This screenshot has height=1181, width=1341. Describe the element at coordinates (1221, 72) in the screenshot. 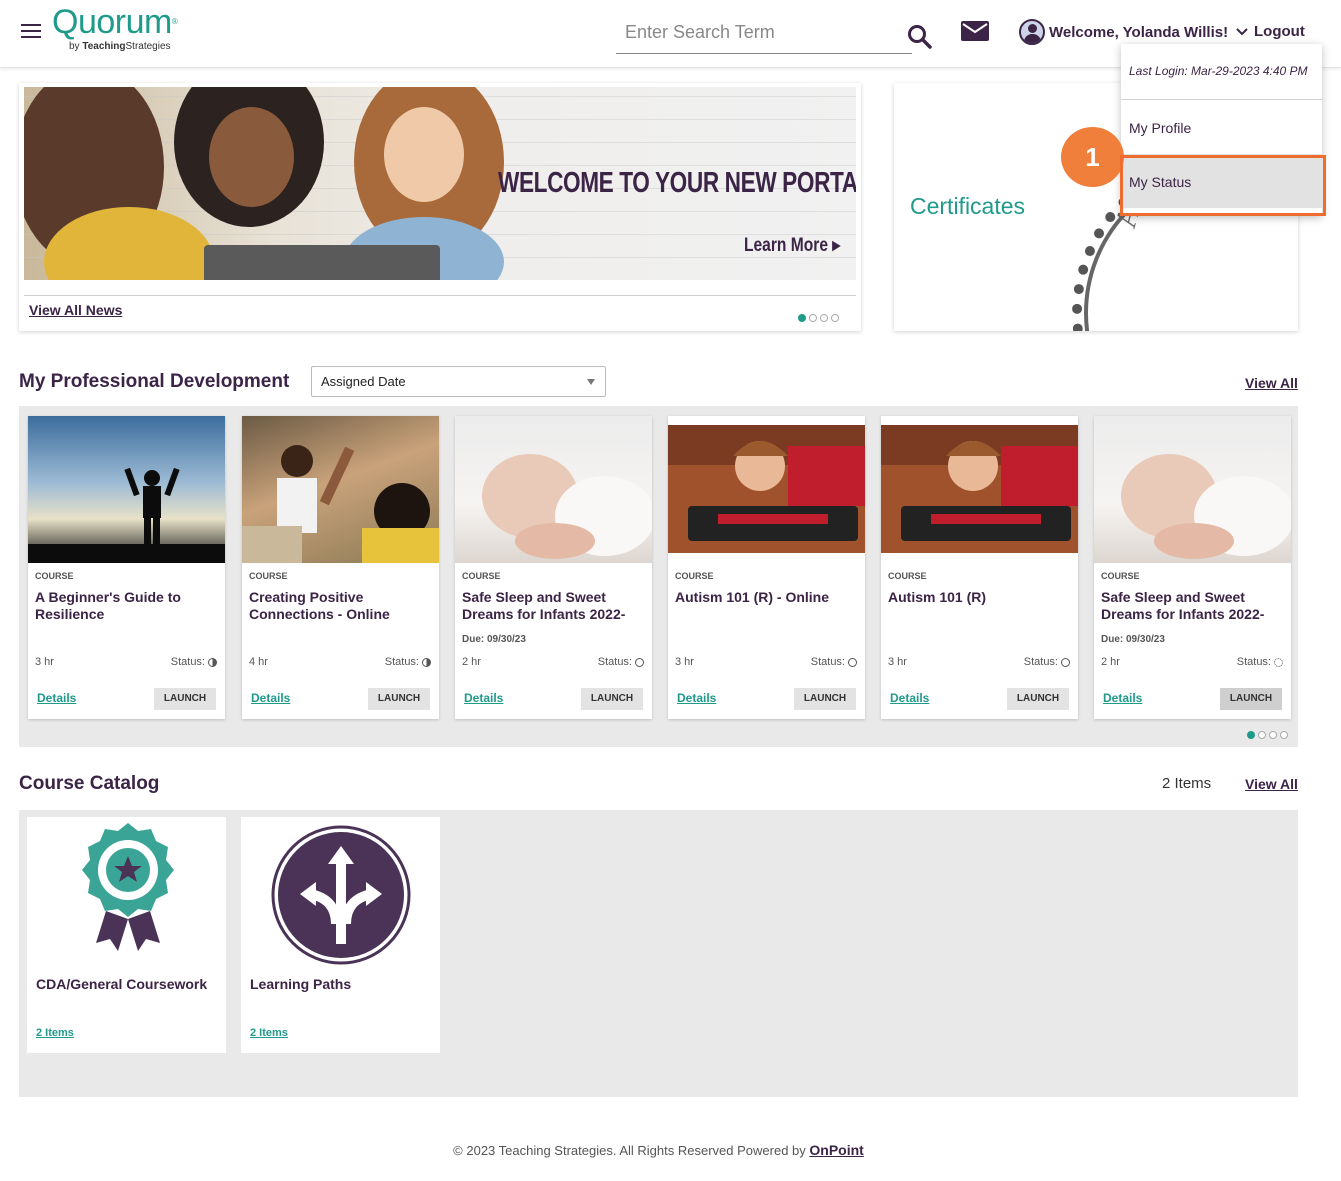

I see `last-login: Last Login: Mar-29-2023 4:40 PM` at that location.